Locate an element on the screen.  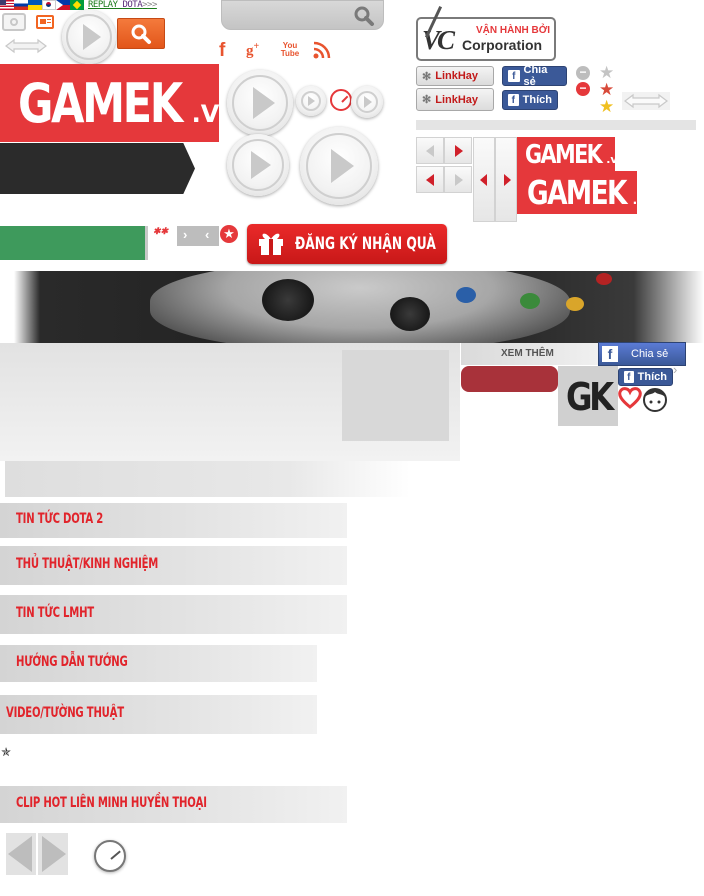
register-button-label: ĐĂNG KÝ NHẬN QUÀ is located at coordinates (365, 244).